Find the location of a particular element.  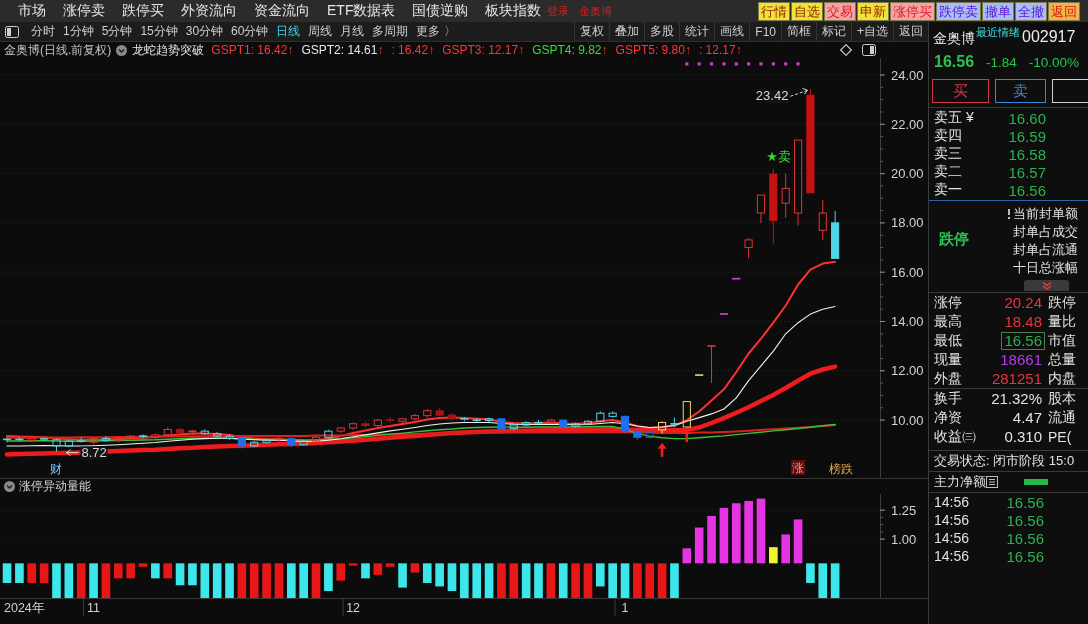

expand-button is located at coordinates (1046, 285).